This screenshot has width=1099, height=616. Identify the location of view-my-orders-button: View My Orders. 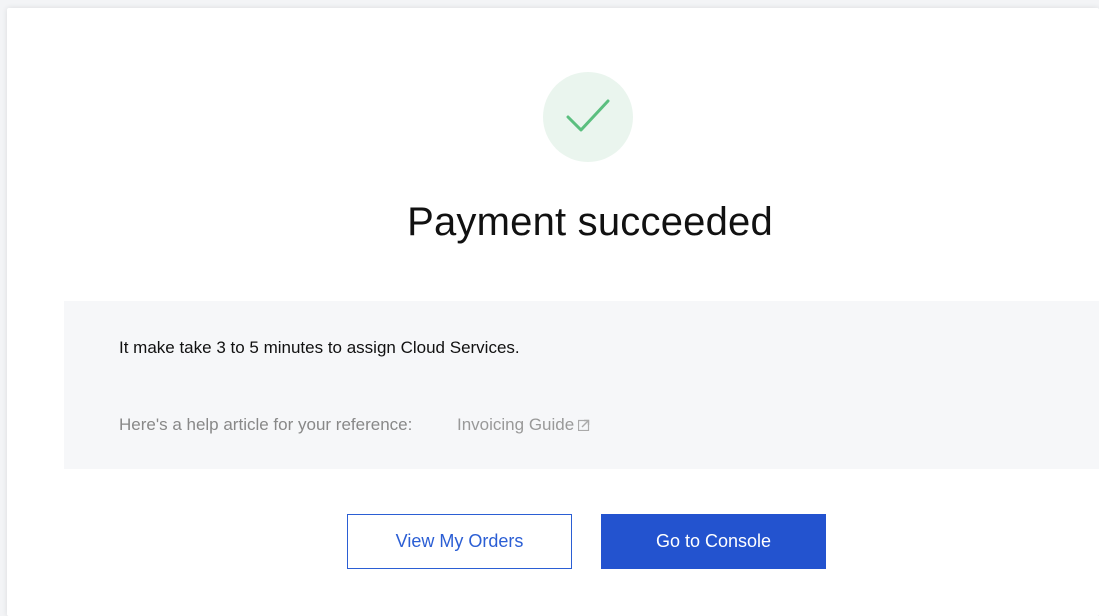
(459, 541).